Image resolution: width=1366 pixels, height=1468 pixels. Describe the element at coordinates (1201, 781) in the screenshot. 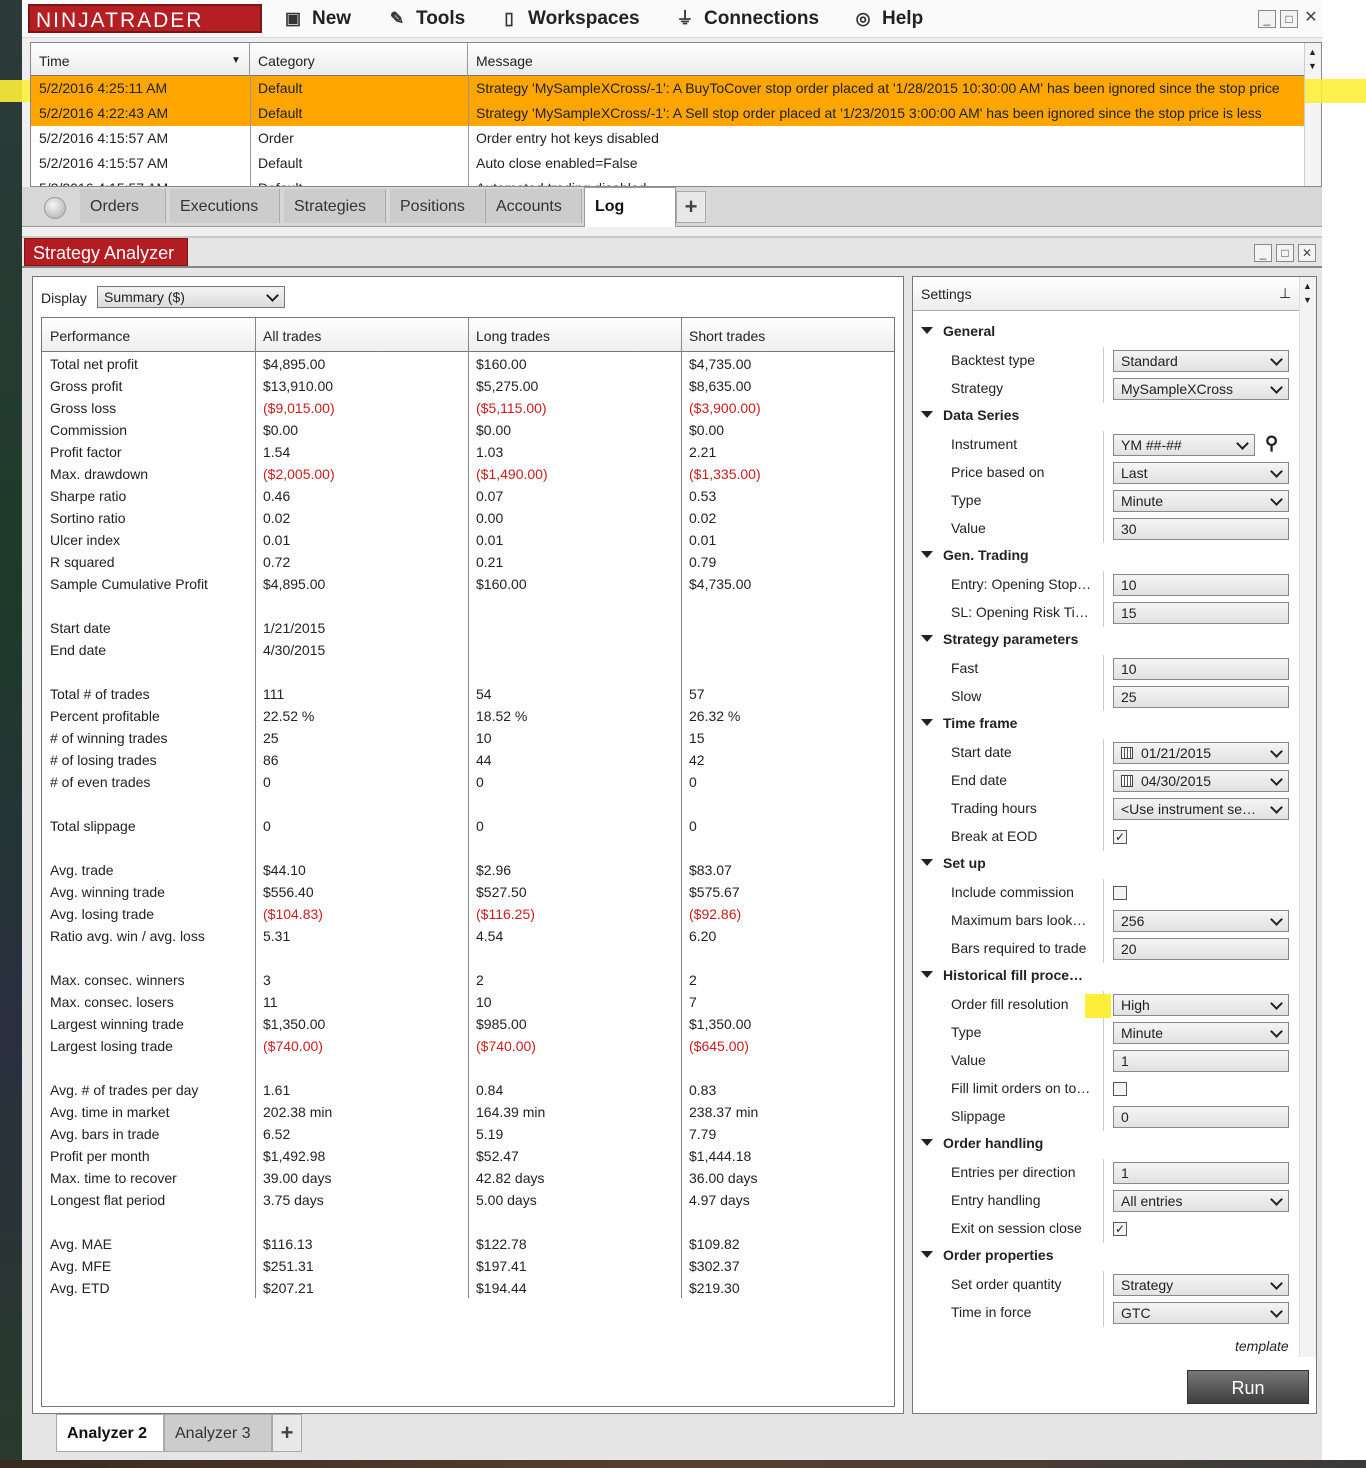

I see `setting-select: 04/30/2015` at that location.